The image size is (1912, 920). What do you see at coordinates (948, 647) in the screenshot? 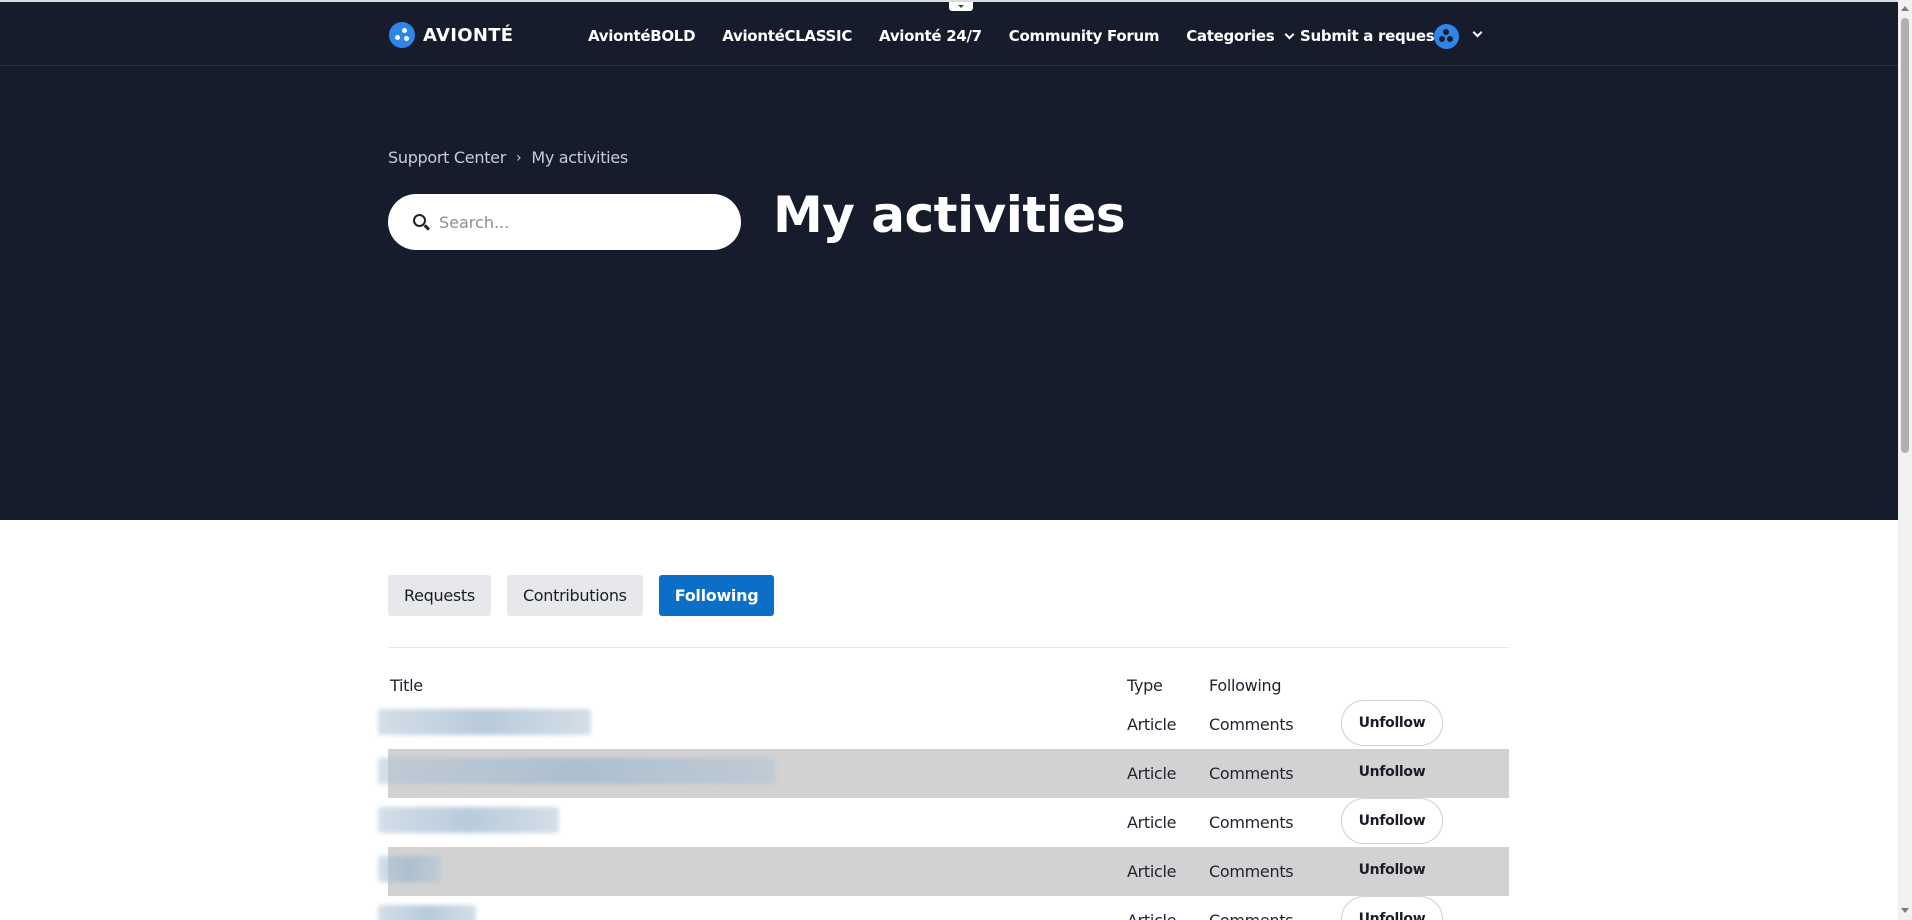
I see `divider` at bounding box center [948, 647].